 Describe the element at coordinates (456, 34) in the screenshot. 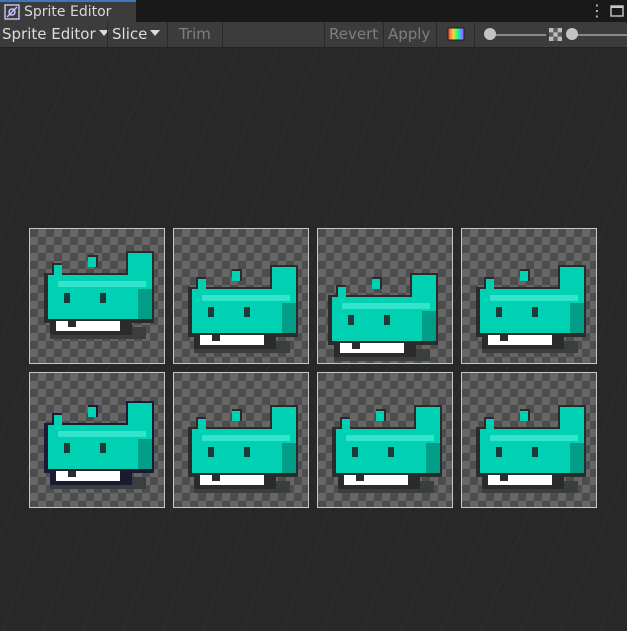

I see `rgb-channel-icon` at that location.